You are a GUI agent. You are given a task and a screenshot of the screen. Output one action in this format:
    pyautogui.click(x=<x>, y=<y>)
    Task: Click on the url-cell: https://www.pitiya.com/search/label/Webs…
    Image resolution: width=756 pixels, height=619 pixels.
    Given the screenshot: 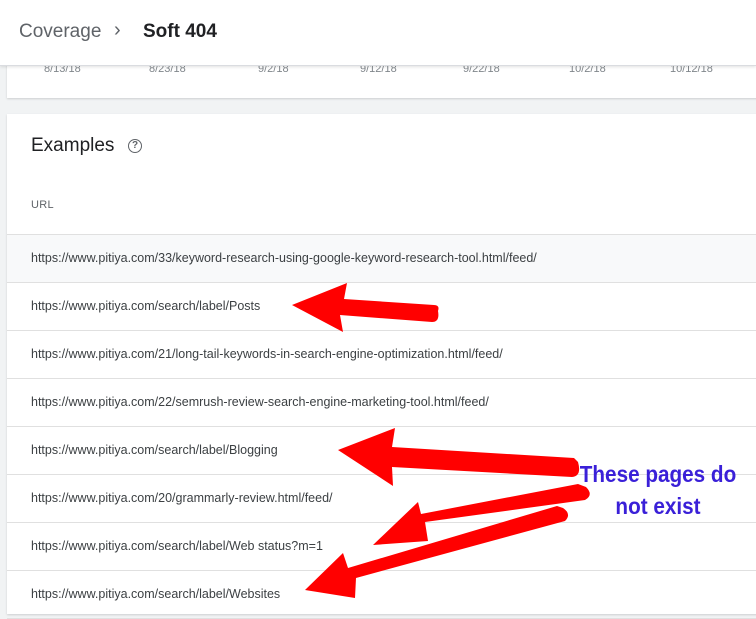 What is the action you would take?
    pyautogui.click(x=156, y=594)
    